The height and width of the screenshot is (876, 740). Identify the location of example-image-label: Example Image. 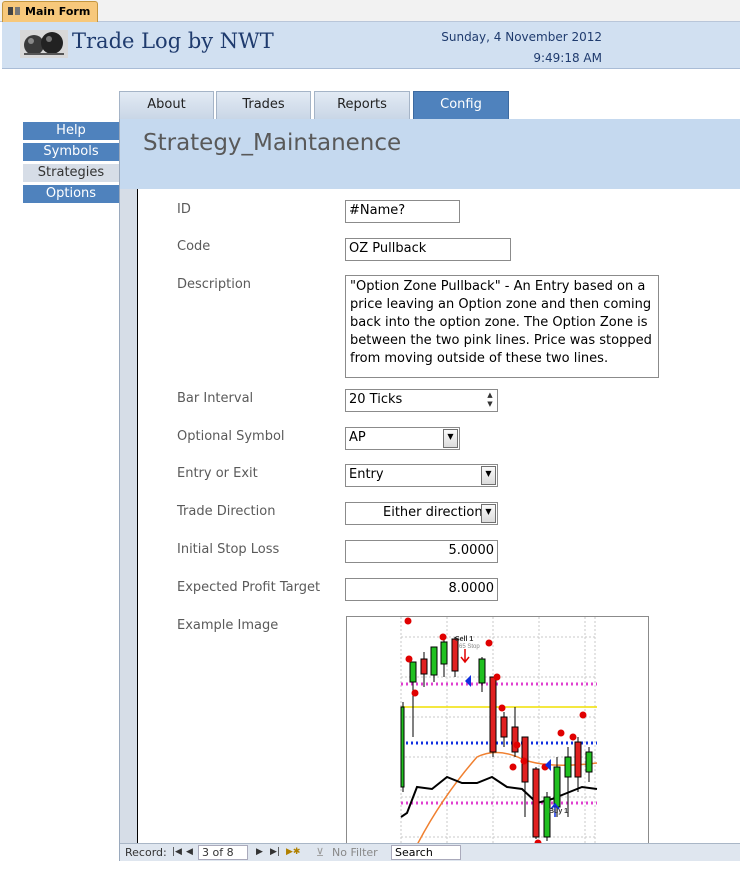
(228, 625).